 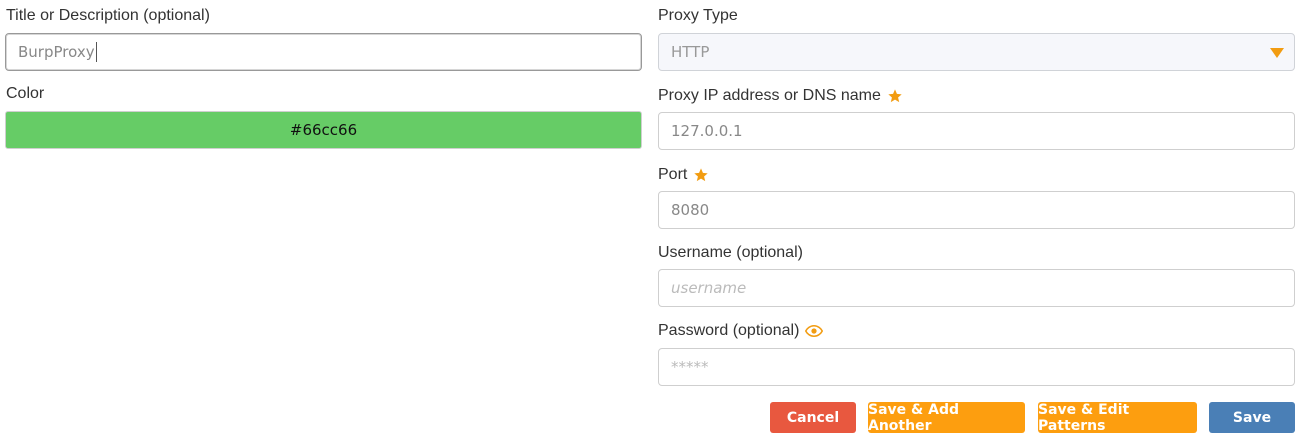 I want to click on password-label: Password (optional), so click(x=741, y=331).